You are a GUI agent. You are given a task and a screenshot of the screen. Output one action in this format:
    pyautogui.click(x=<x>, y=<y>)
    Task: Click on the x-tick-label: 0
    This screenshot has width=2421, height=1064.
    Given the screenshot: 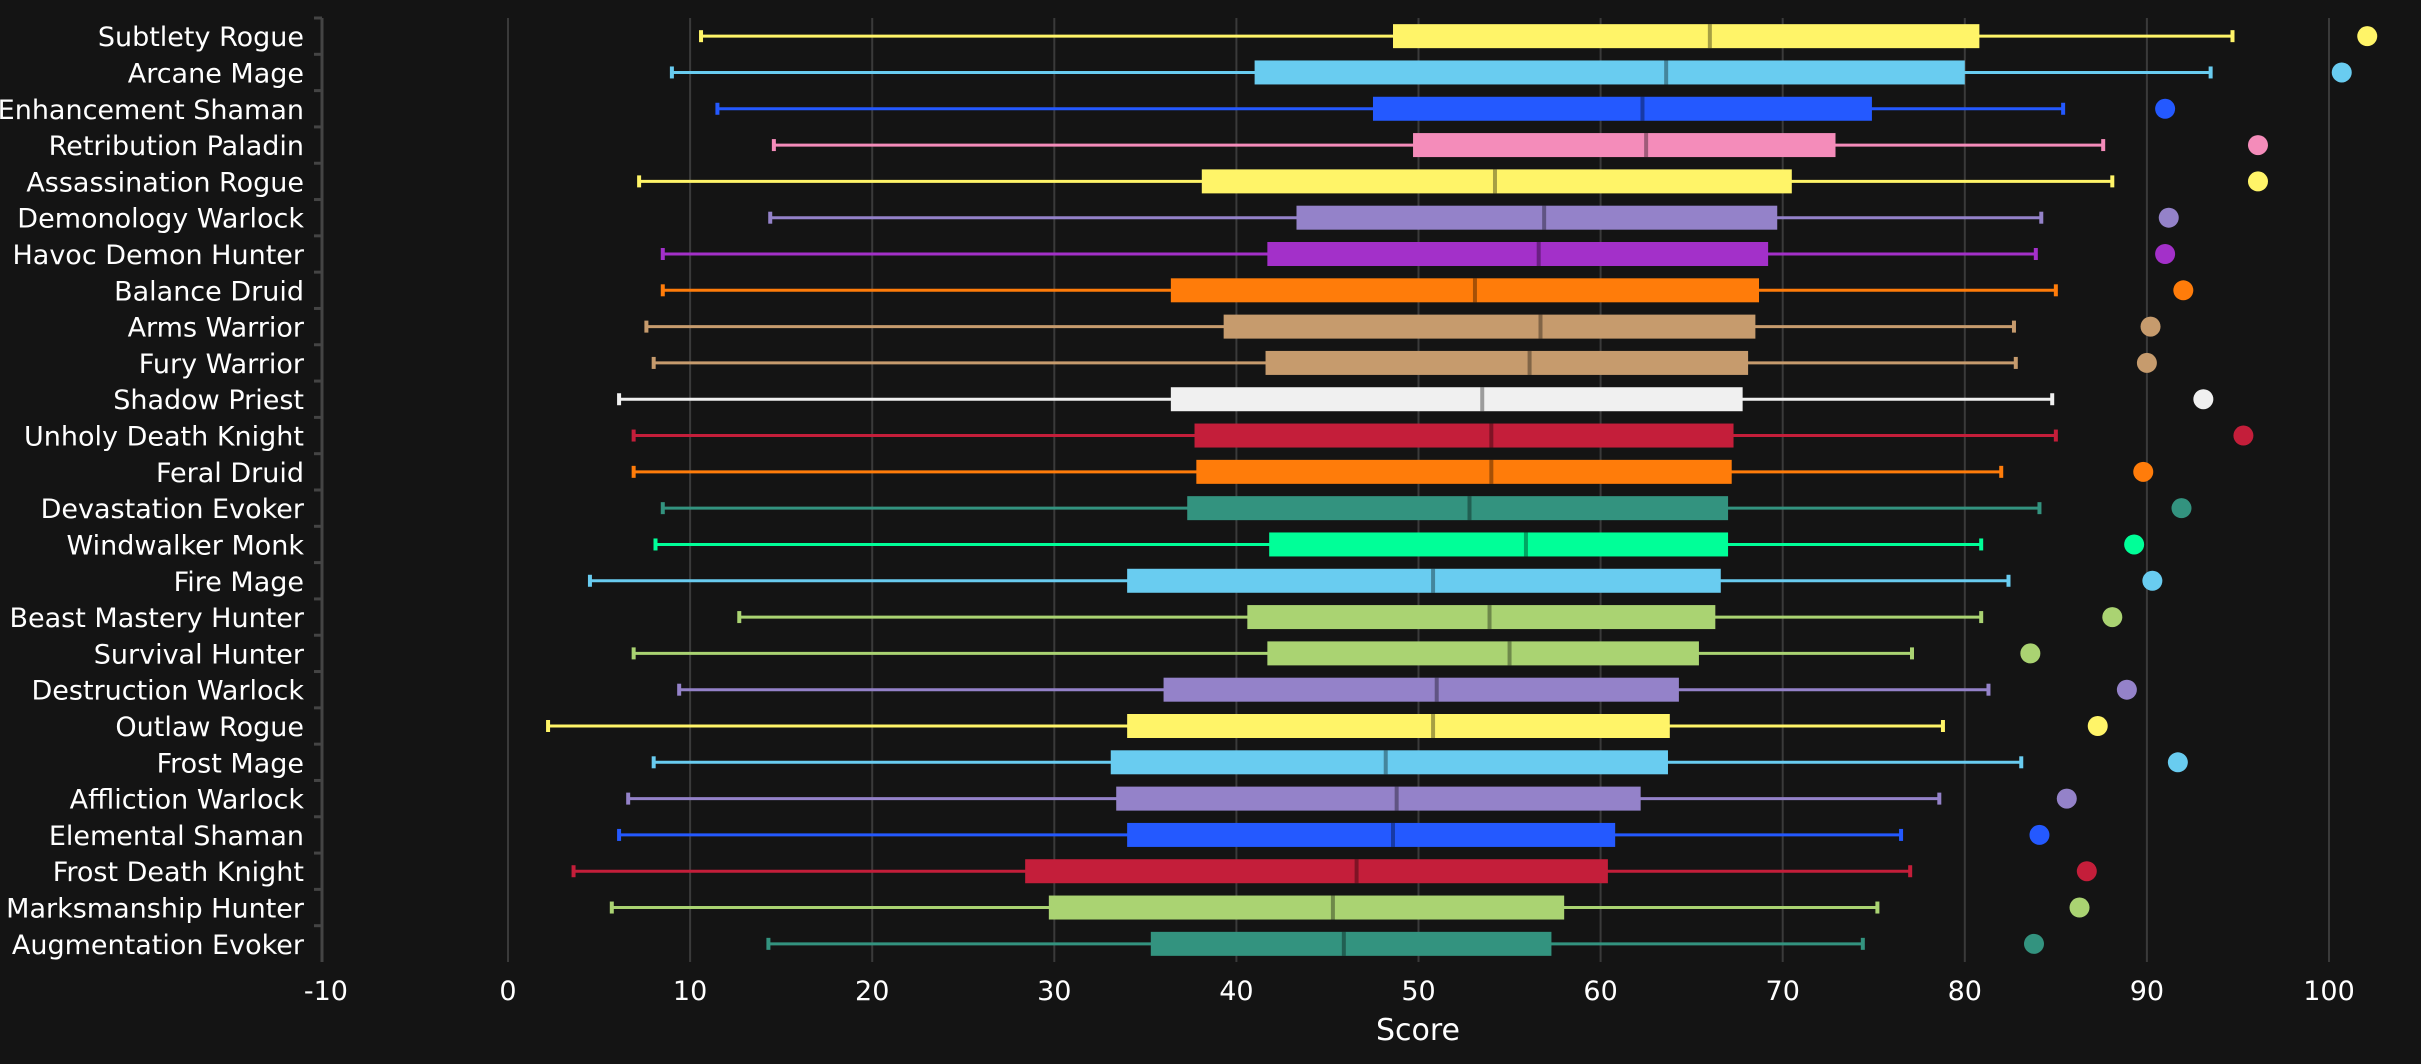 What is the action you would take?
    pyautogui.click(x=507, y=991)
    